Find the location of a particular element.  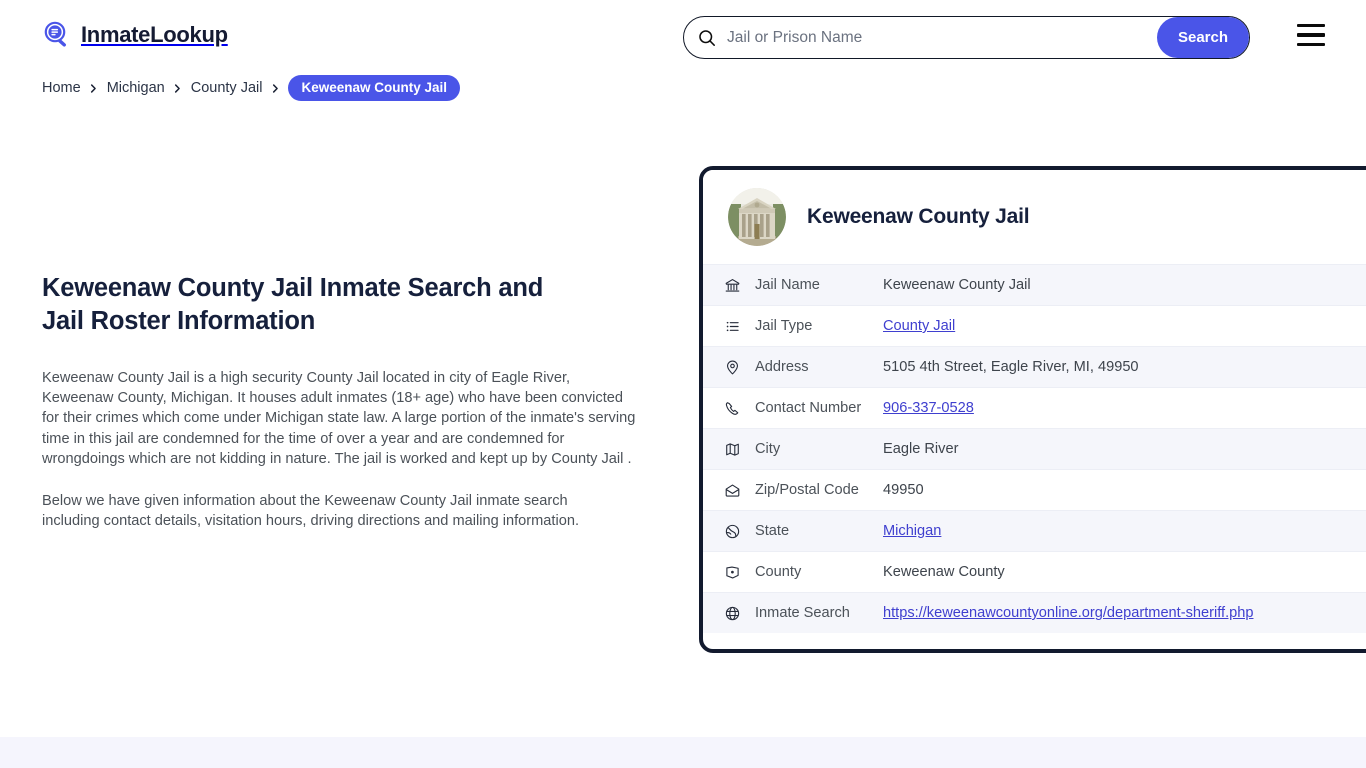

row-label: Zip/Postal Code is located at coordinates (807, 490).